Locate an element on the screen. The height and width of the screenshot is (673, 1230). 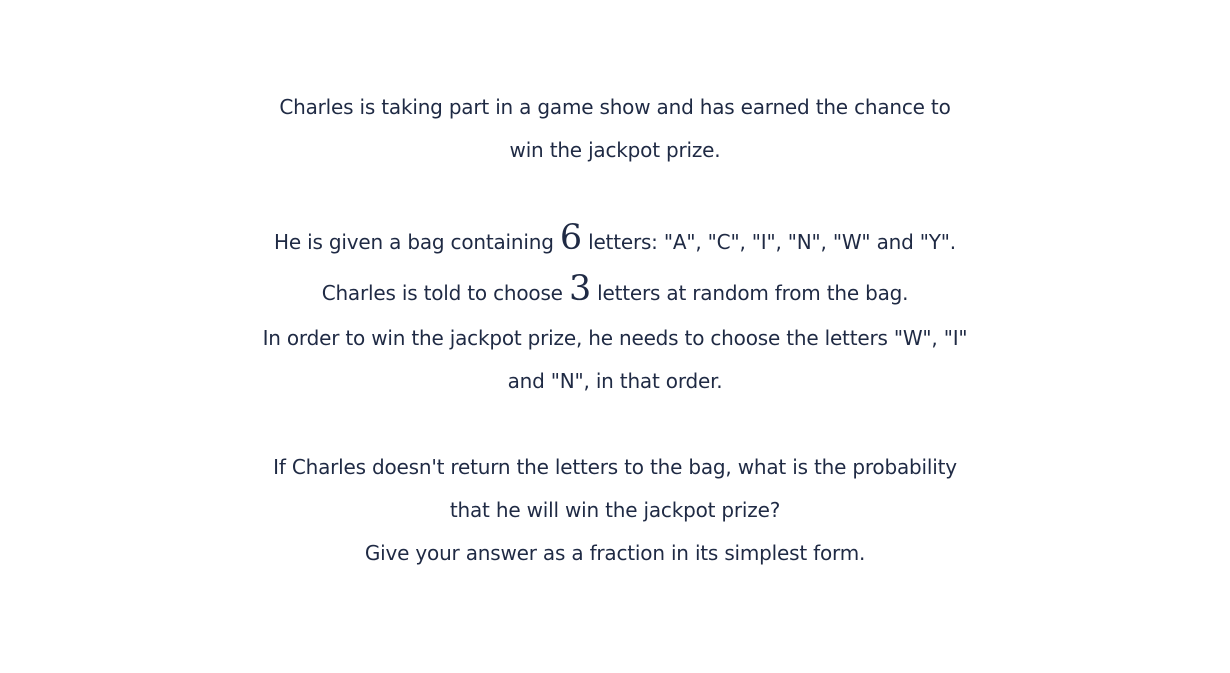
order-line-2: and "N", in that order. is located at coordinates (615, 381).